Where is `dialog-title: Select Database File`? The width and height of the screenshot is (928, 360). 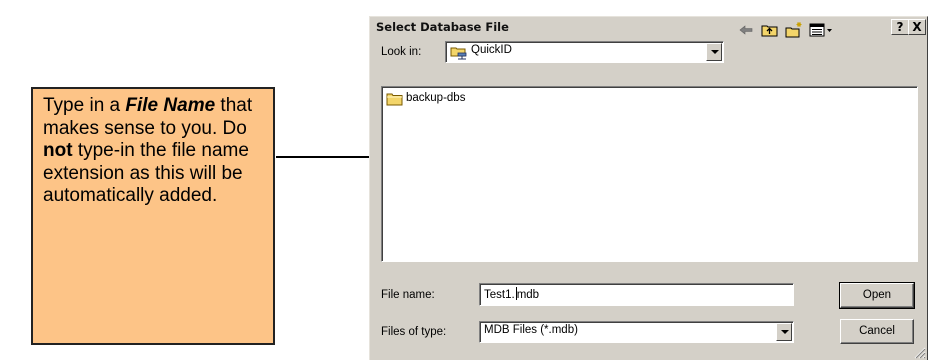
dialog-title: Select Database File is located at coordinates (442, 27).